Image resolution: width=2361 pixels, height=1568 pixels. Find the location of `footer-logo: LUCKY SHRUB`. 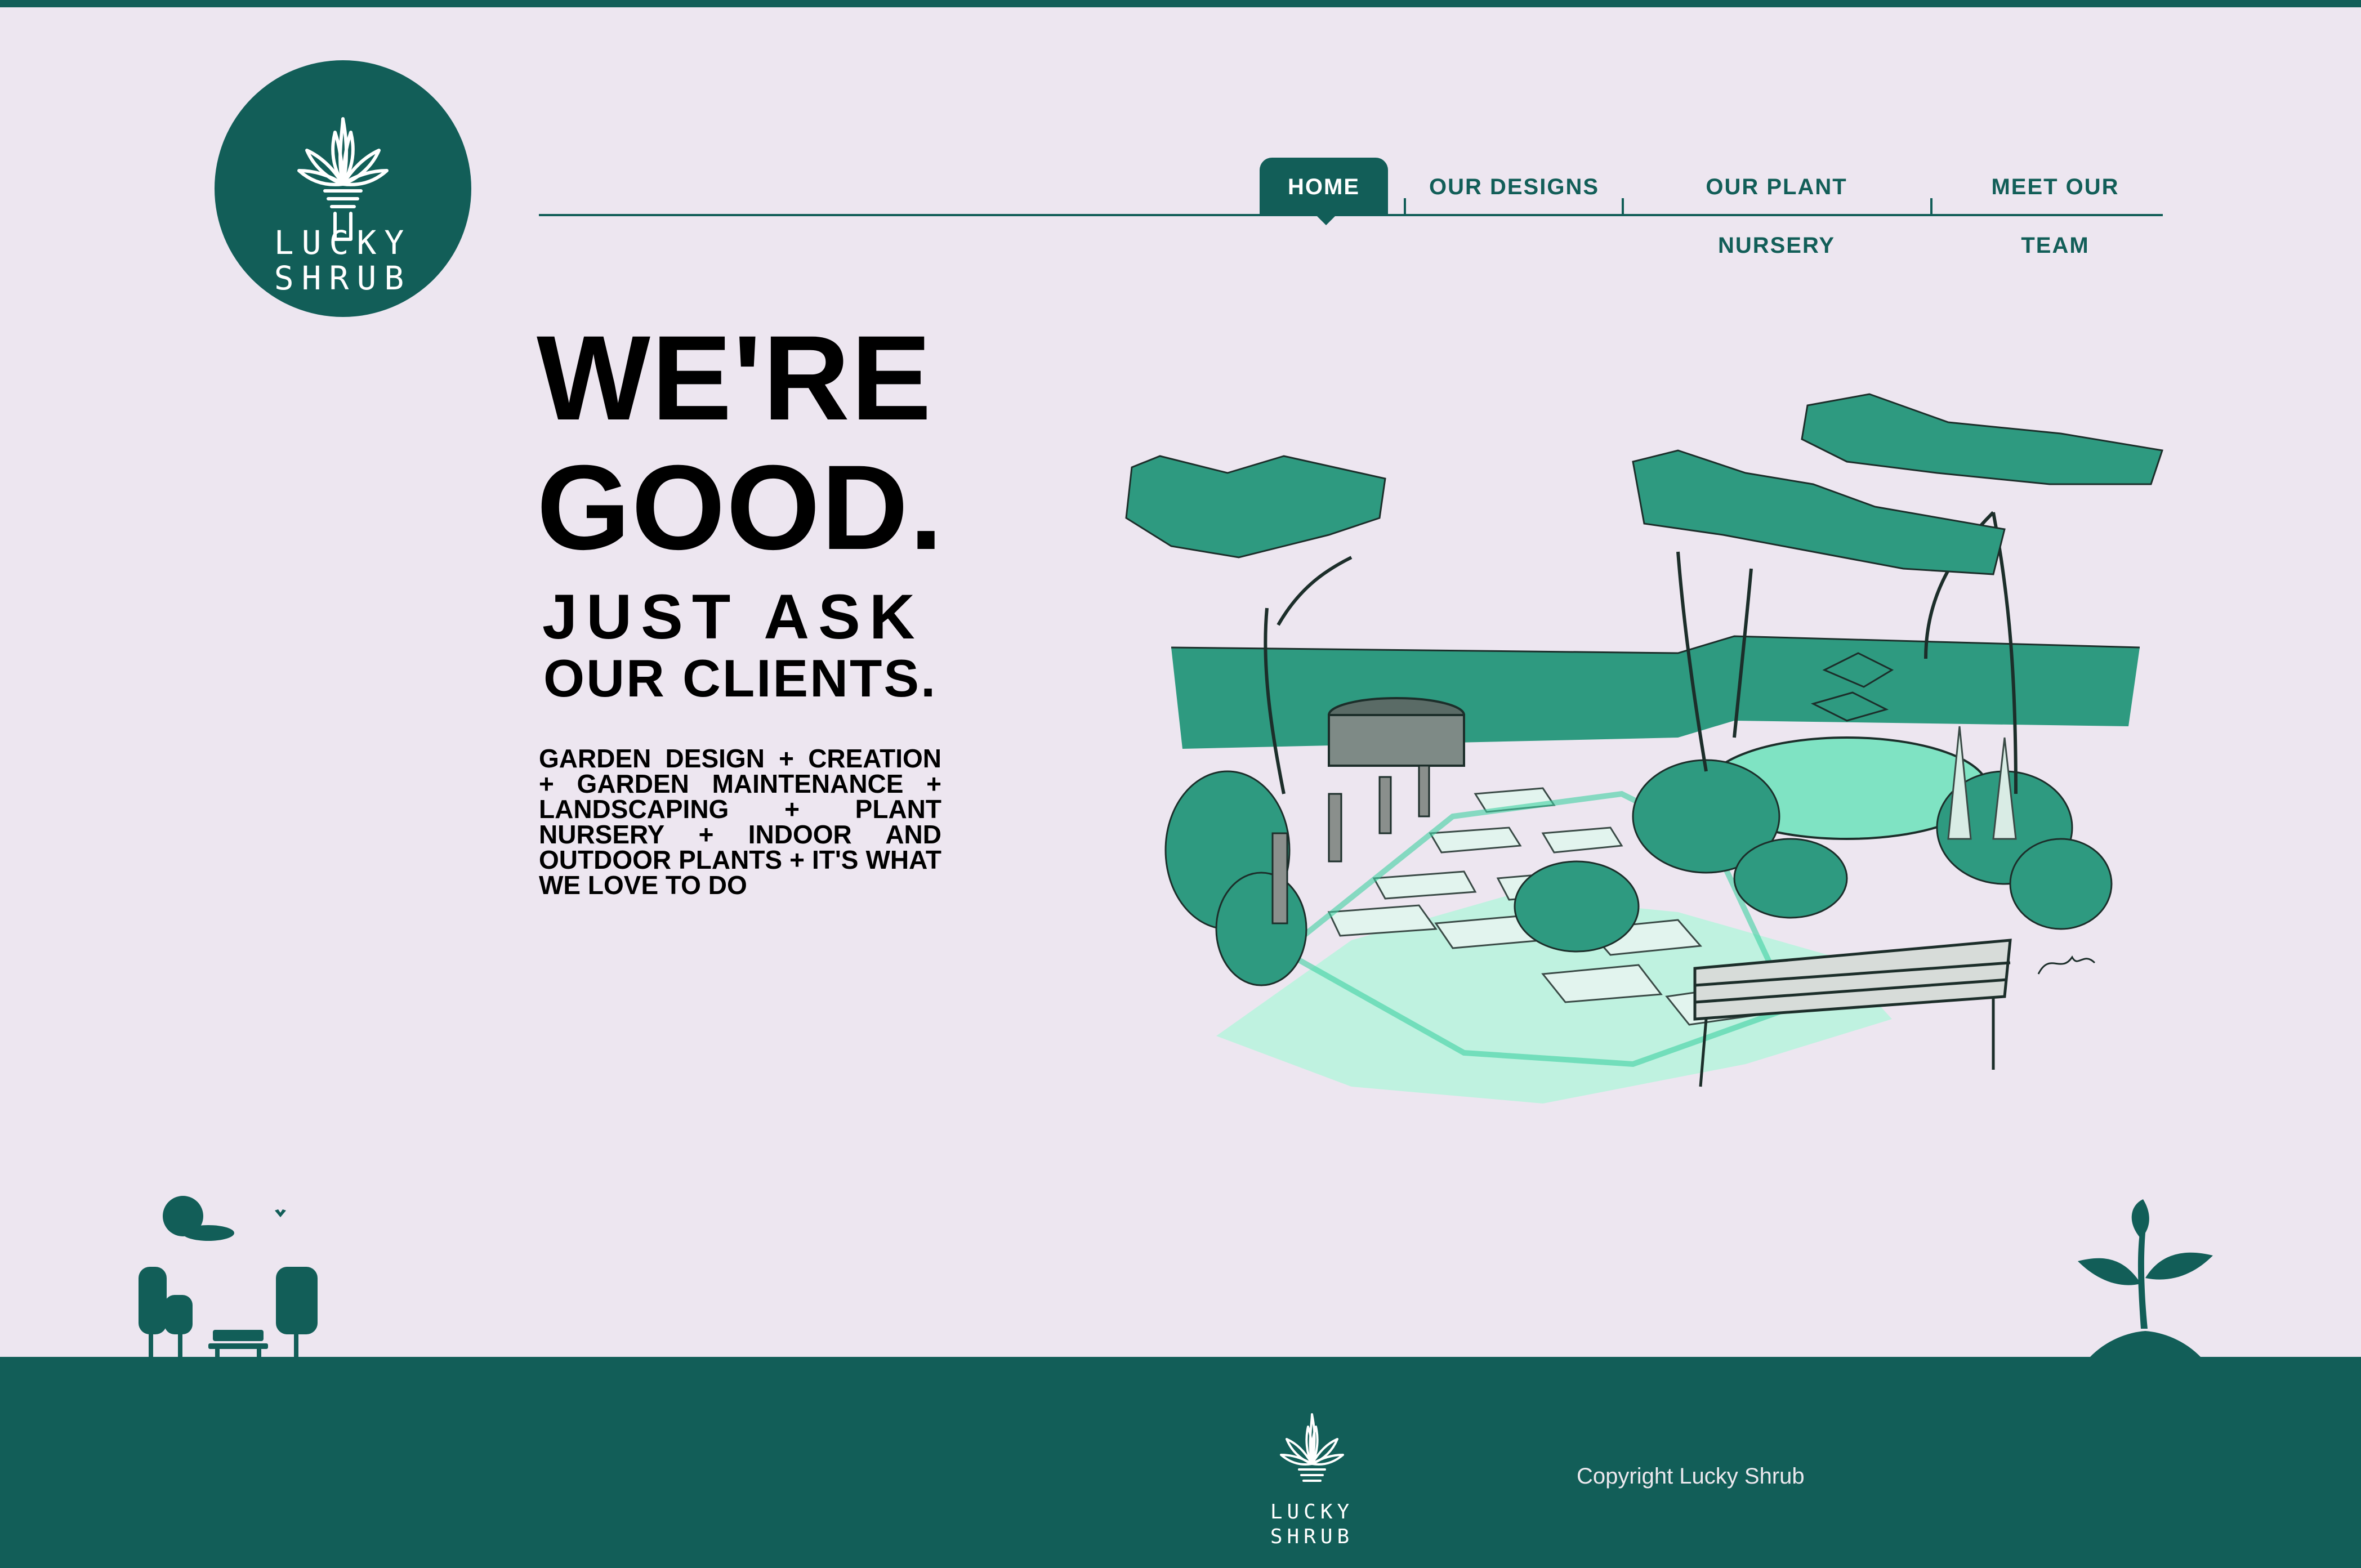

footer-logo: LUCKY SHRUB is located at coordinates (1312, 1478).